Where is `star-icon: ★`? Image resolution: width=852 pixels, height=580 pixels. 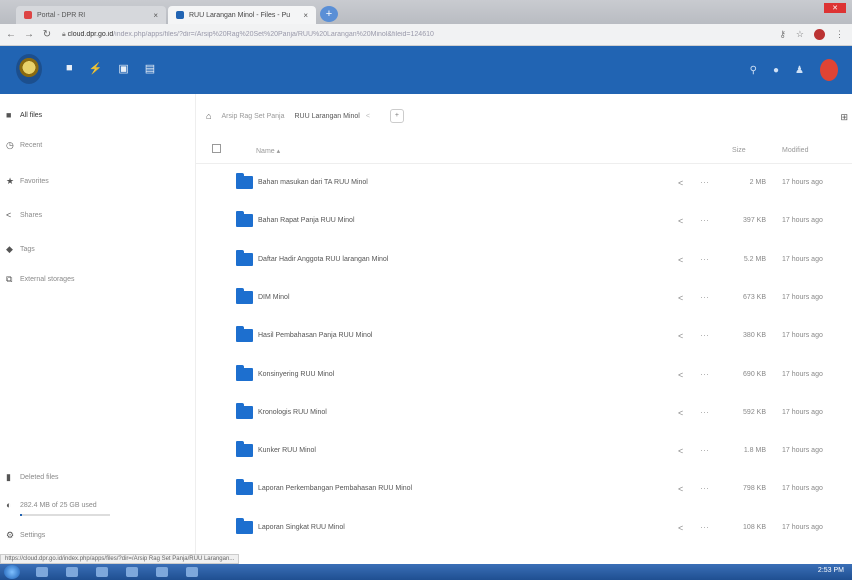 star-icon: ★ is located at coordinates (10, 181).